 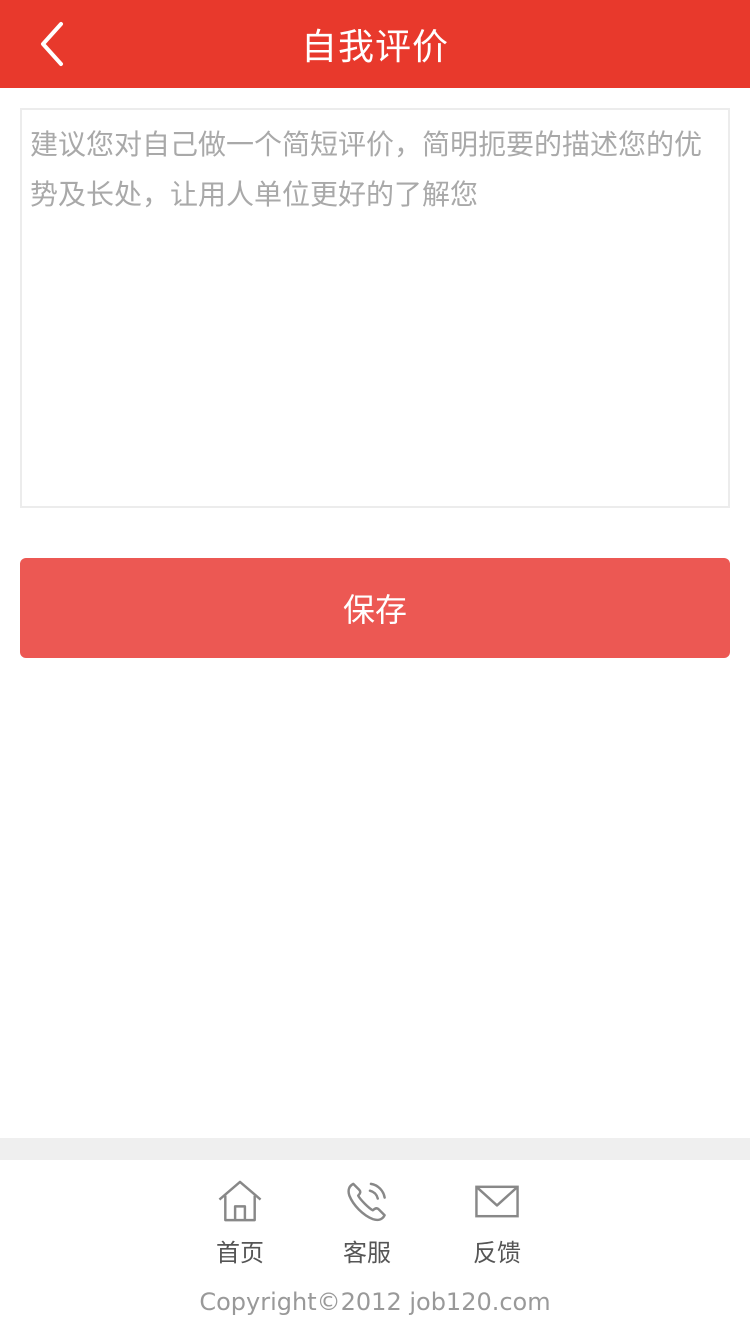 I want to click on copyright-text: Copyright©2012 job120.com, so click(x=375, y=1302).